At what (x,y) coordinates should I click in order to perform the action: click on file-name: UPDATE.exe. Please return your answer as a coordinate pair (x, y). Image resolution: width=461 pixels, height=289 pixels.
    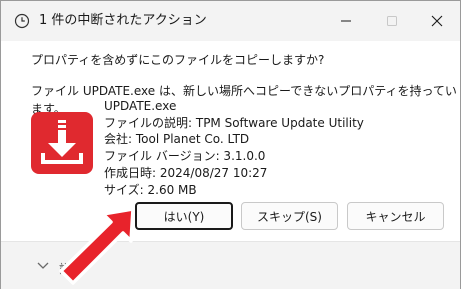
    Looking at the image, I should click on (140, 106).